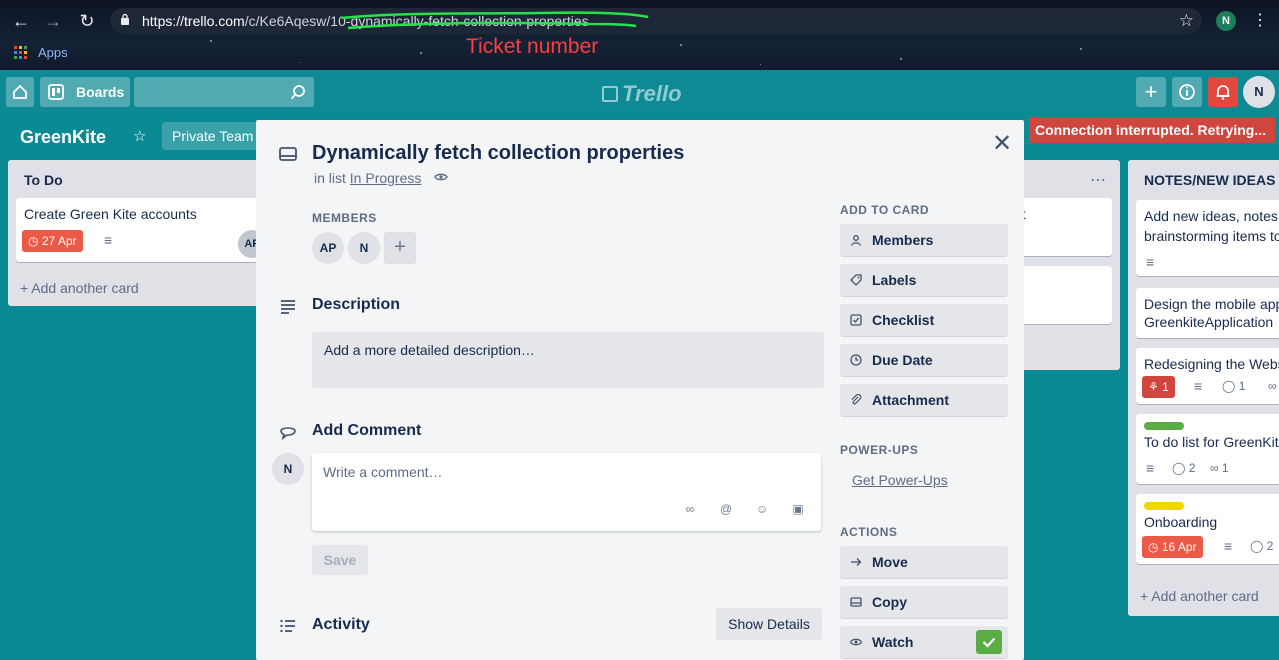 The image size is (1279, 660). I want to click on plus-icon: +, so click(1151, 91).